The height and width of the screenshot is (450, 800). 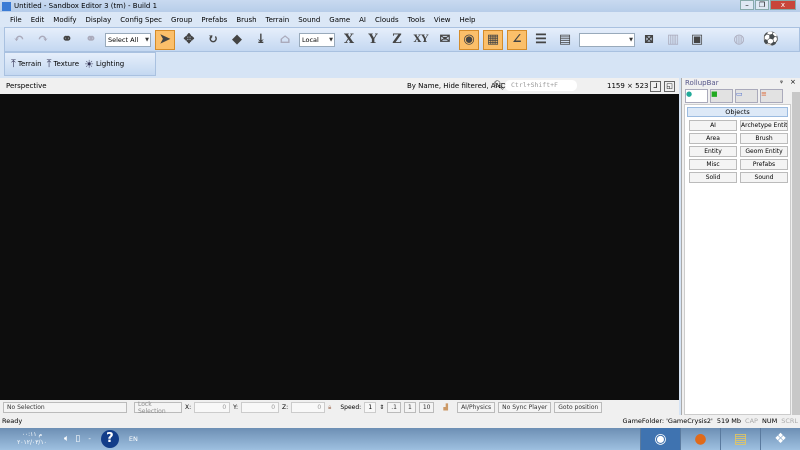 What do you see at coordinates (32, 439) in the screenshot?
I see `clock: ۰۰:۱۱ م ۲۰۱۲/۰۳/۱۰` at bounding box center [32, 439].